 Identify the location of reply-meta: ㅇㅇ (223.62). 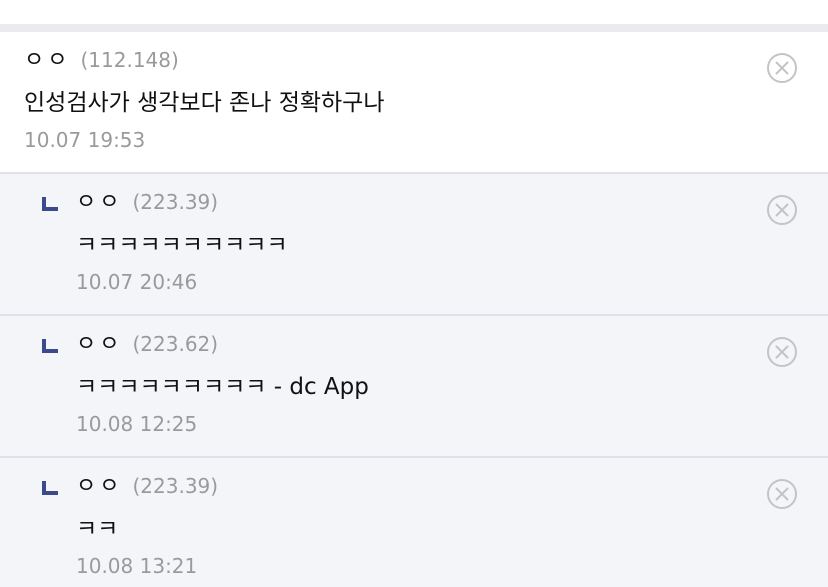
(147, 345).